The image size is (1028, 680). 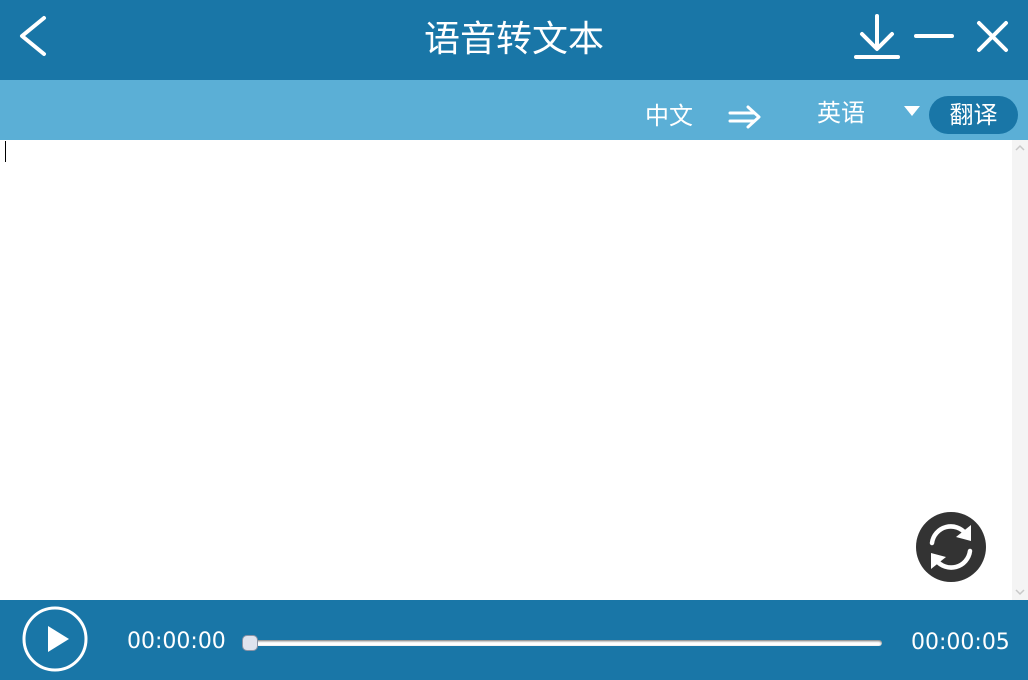 I want to click on scroll-up-button, so click(x=1020, y=148).